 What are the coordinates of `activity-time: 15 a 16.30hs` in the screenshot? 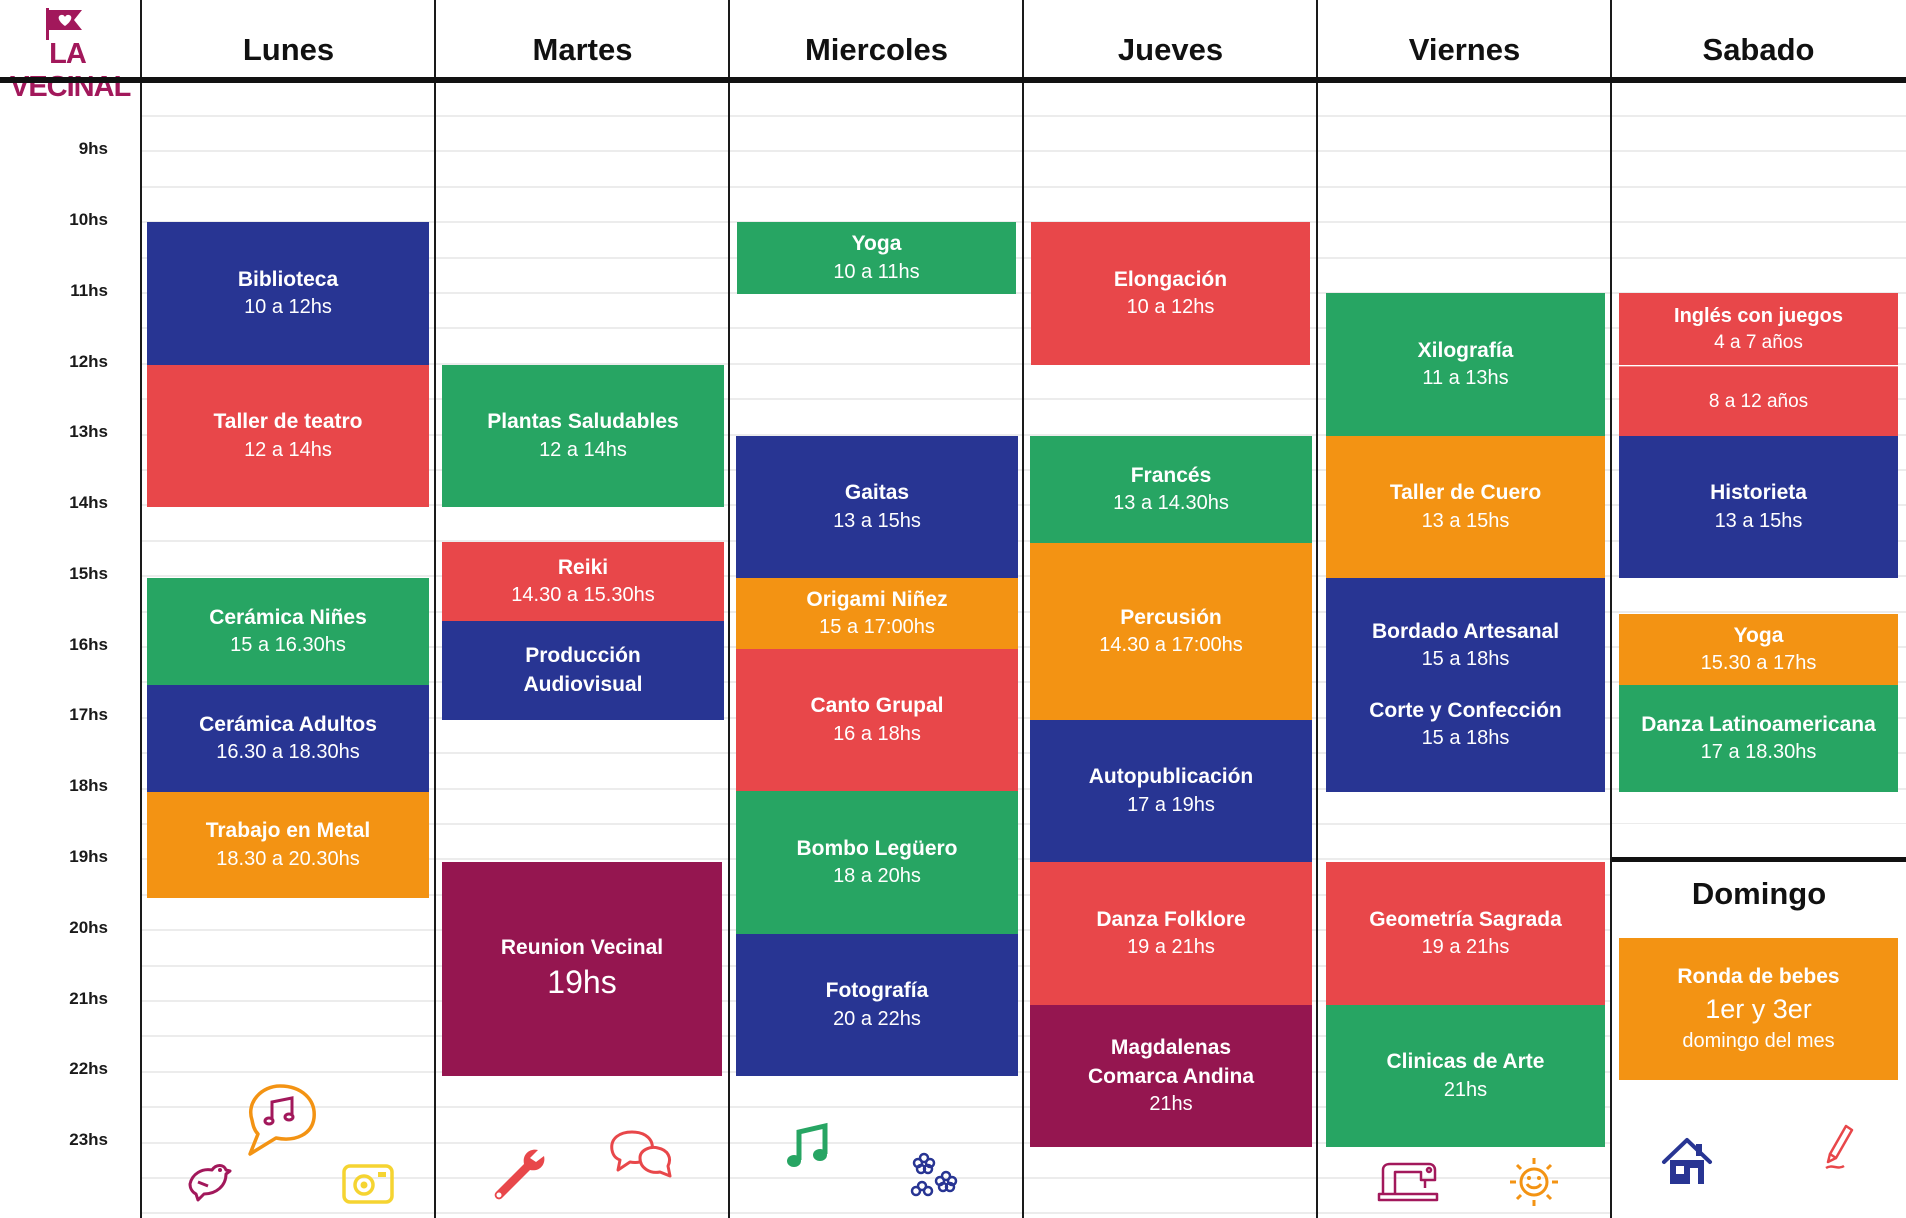 It's located at (288, 645).